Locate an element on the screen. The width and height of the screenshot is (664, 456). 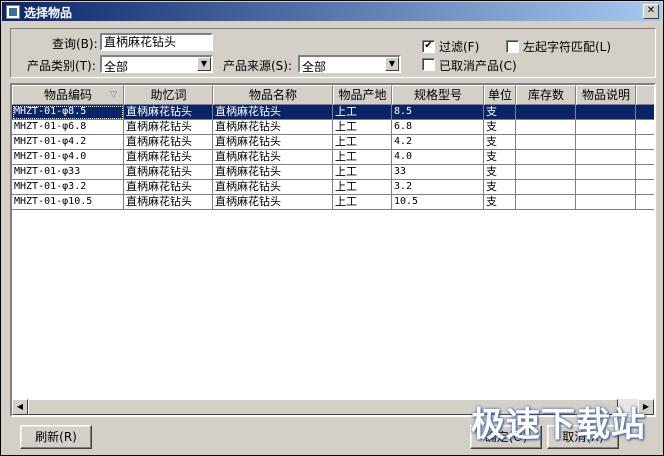
column-header-filler is located at coordinates (645, 95).